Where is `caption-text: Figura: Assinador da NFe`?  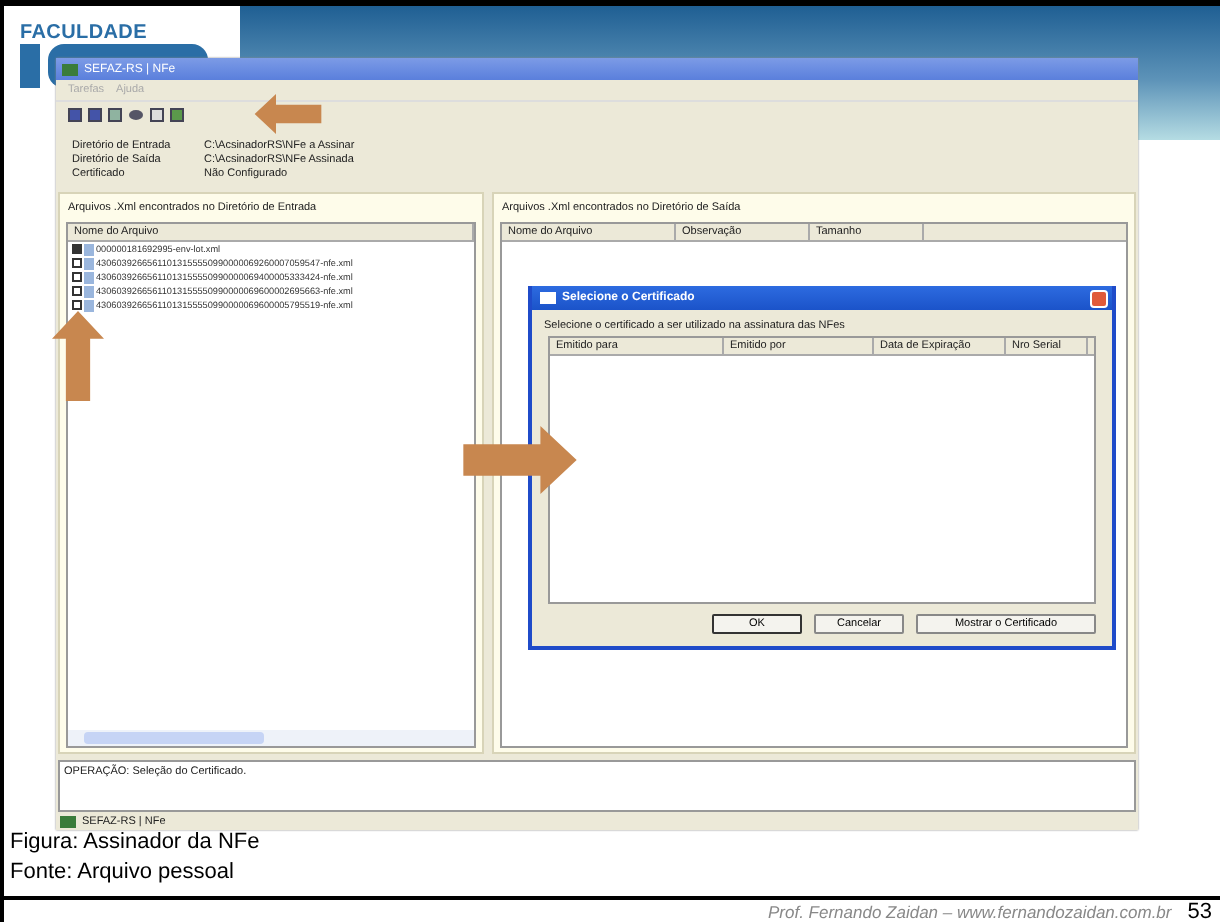
caption-text: Figura: Assinador da NFe is located at coordinates (136, 843).